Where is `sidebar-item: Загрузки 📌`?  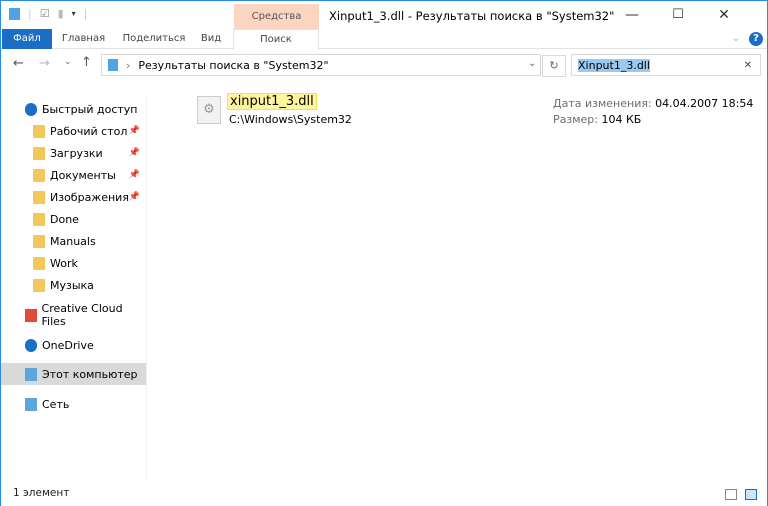
sidebar-item: Загрузки 📌 is located at coordinates (73, 153).